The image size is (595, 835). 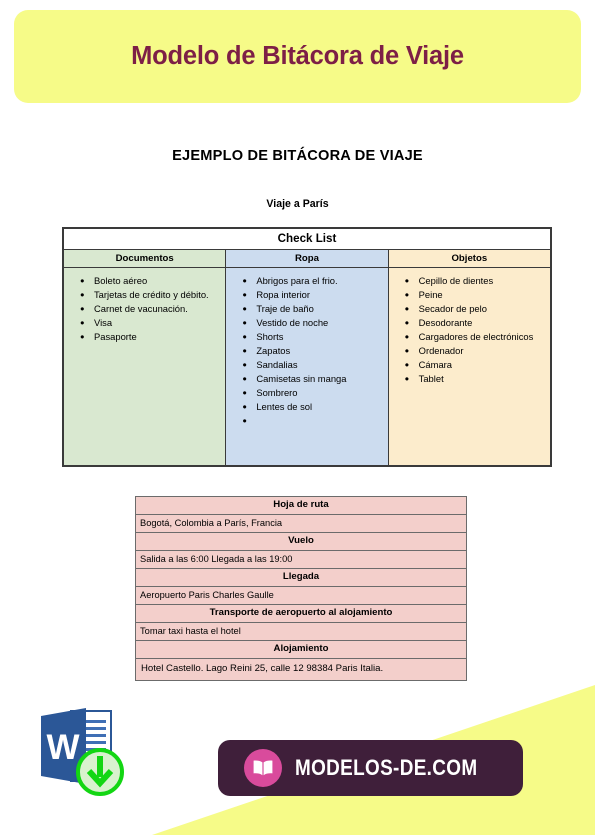 I want to click on checklist-item: Cargadores de electrónicos, so click(x=475, y=337).